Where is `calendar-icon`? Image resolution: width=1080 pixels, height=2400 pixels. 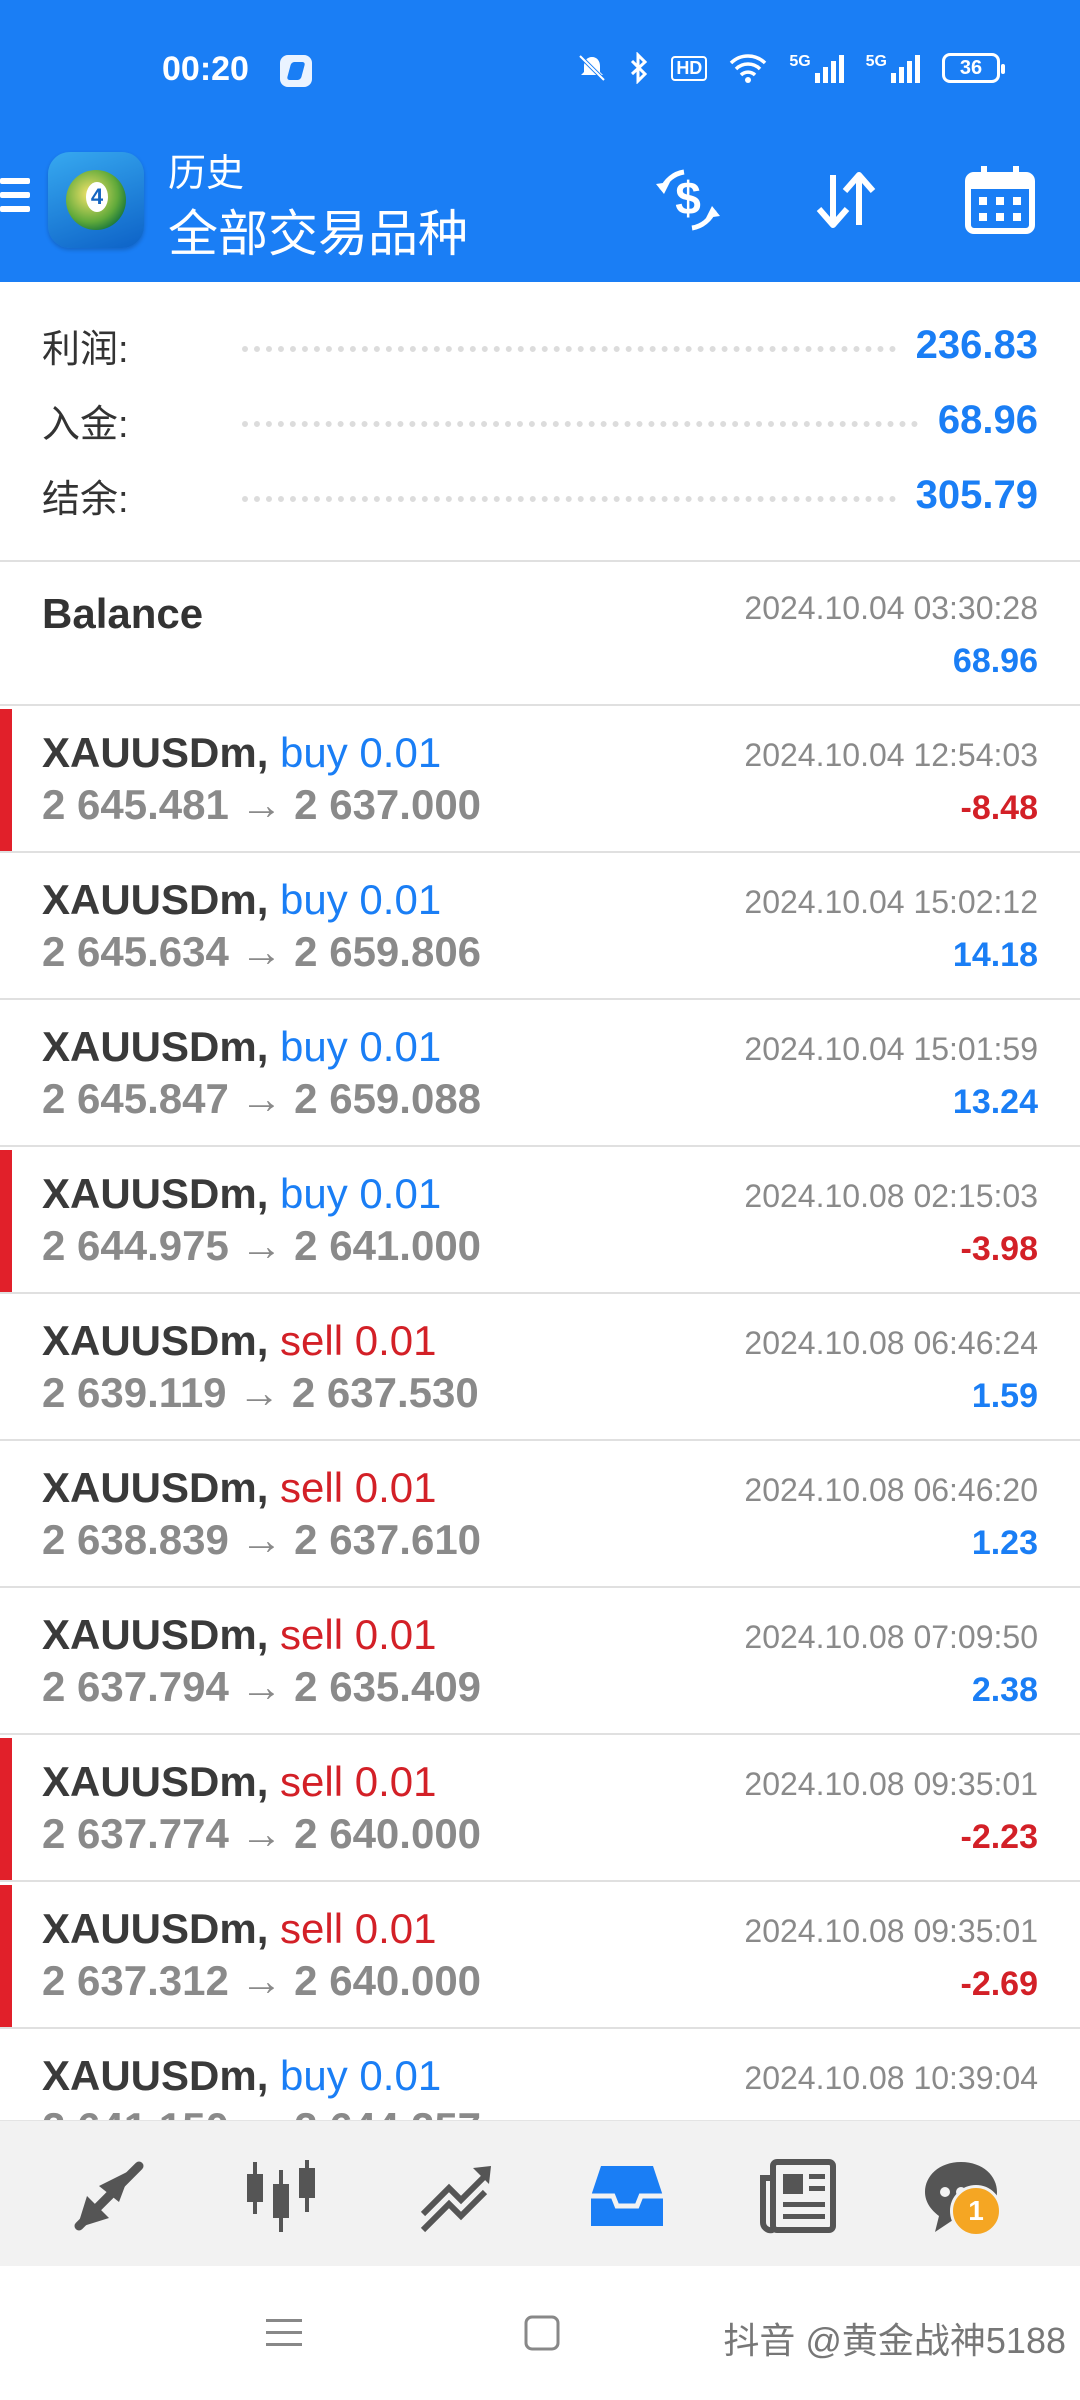
calendar-icon is located at coordinates (1000, 200).